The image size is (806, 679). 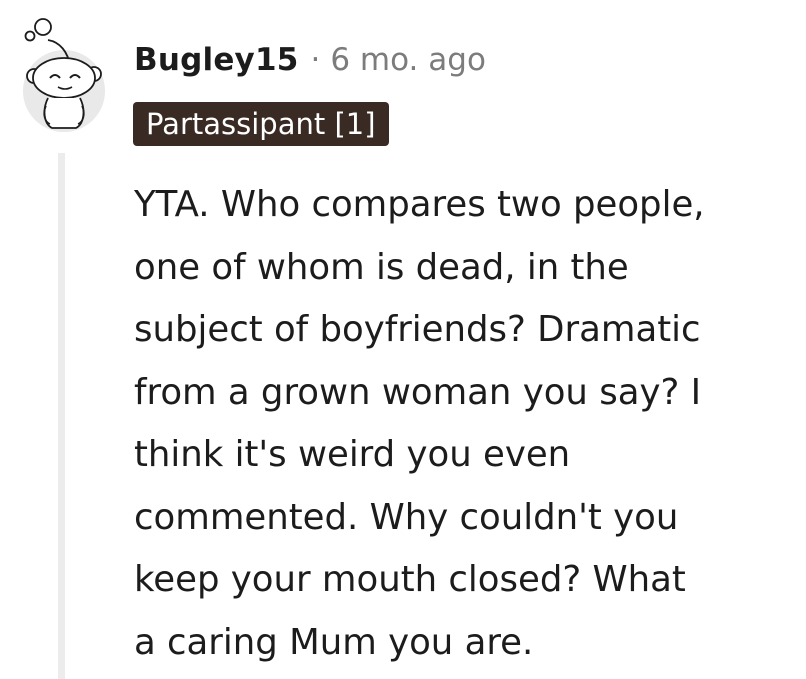 What do you see at coordinates (261, 124) in the screenshot?
I see `user-flair-badge: Partassipant [1]` at bounding box center [261, 124].